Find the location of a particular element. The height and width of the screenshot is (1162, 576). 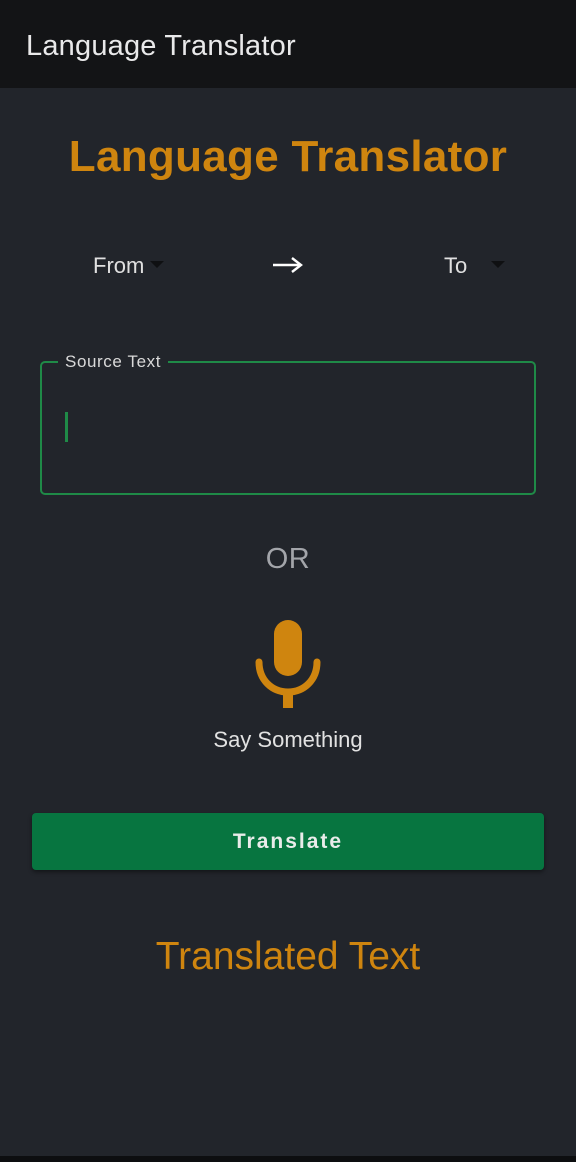

right-arrow-icon is located at coordinates (288, 265).